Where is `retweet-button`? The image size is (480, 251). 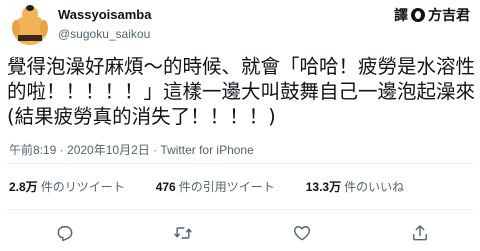 retweet-button is located at coordinates (183, 233).